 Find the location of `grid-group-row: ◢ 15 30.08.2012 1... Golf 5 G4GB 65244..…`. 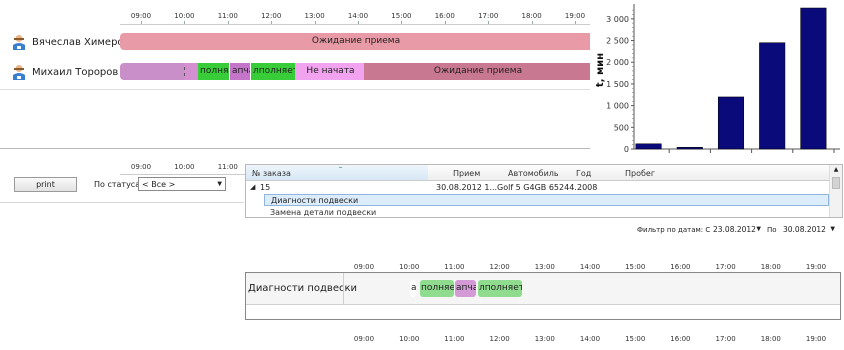

grid-group-row: ◢ 15 30.08.2012 1... Golf 5 G4GB 65244..… is located at coordinates (538, 188).